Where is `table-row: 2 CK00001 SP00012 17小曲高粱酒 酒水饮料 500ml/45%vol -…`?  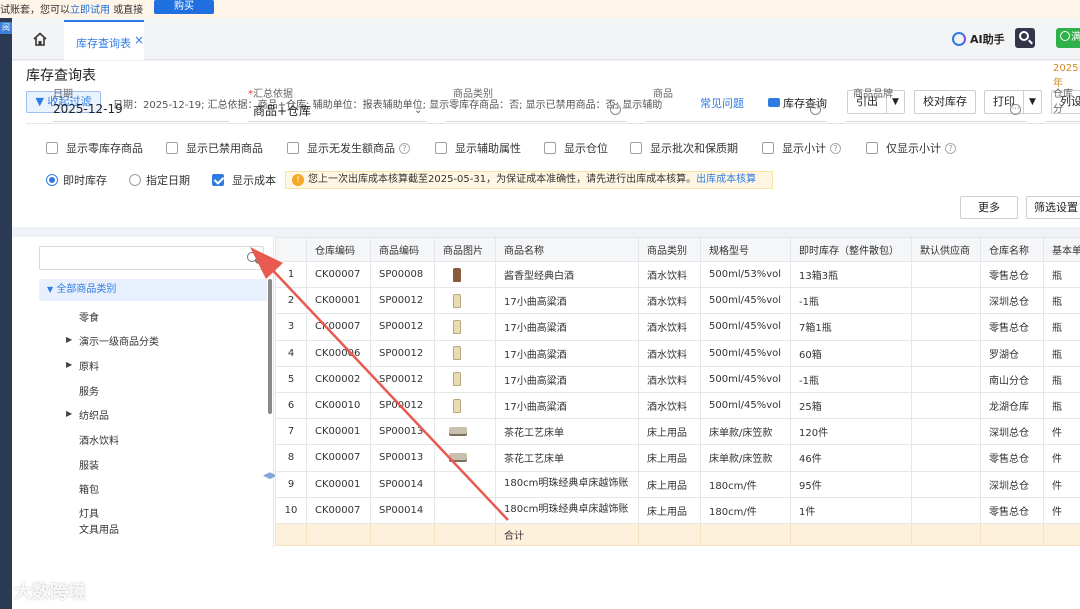 table-row: 2 CK00001 SP00012 17小曲高粱酒 酒水饮料 500ml/45%vol -… is located at coordinates (677, 301).